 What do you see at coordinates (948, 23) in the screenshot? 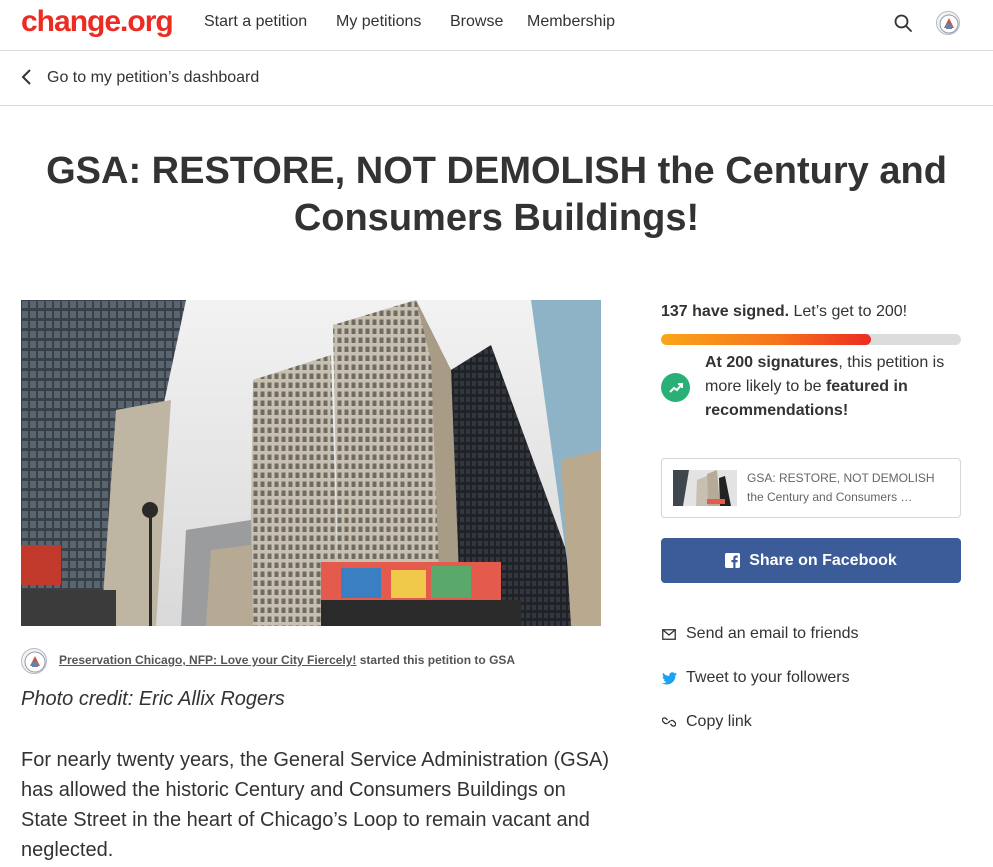
I see `user-avatar` at bounding box center [948, 23].